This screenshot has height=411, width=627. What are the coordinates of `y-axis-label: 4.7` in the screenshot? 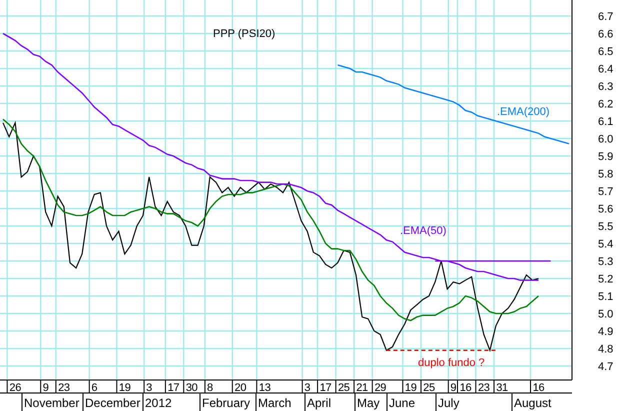 It's located at (606, 367).